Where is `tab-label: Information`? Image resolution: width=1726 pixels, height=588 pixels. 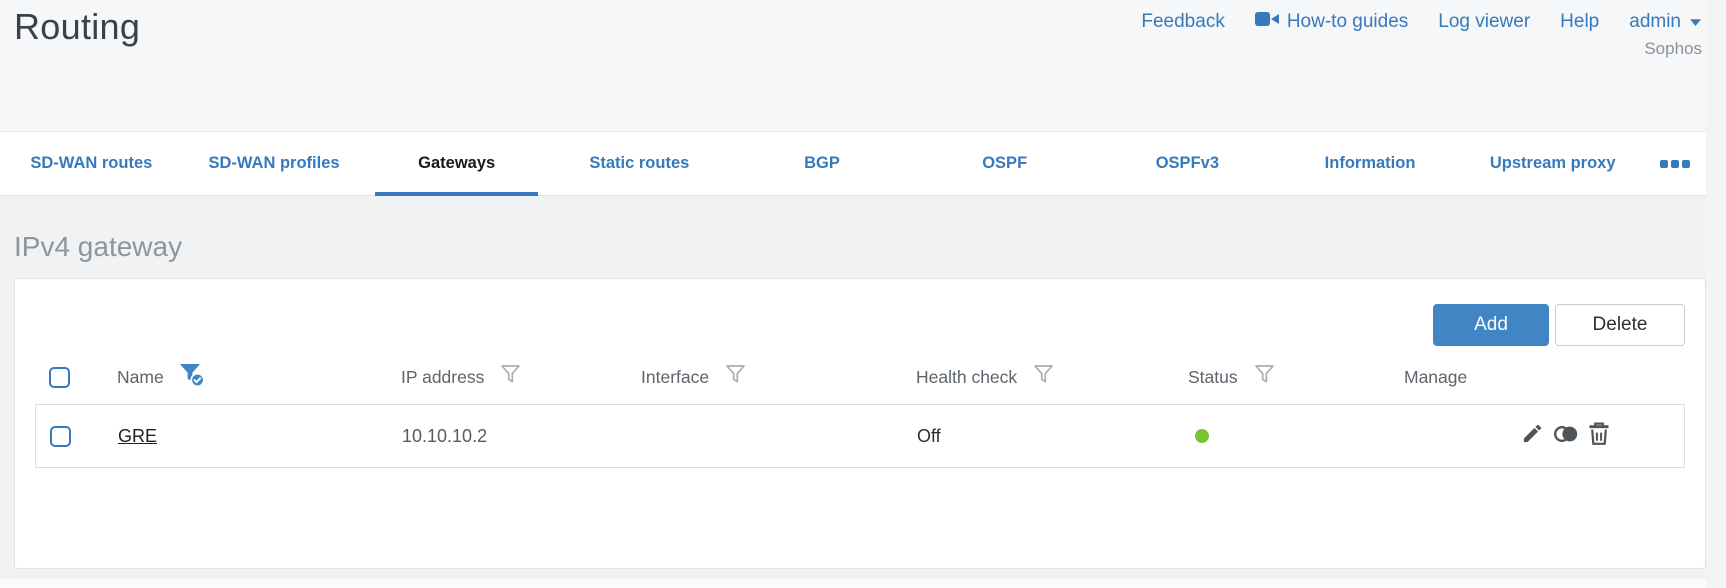 tab-label: Information is located at coordinates (1370, 163).